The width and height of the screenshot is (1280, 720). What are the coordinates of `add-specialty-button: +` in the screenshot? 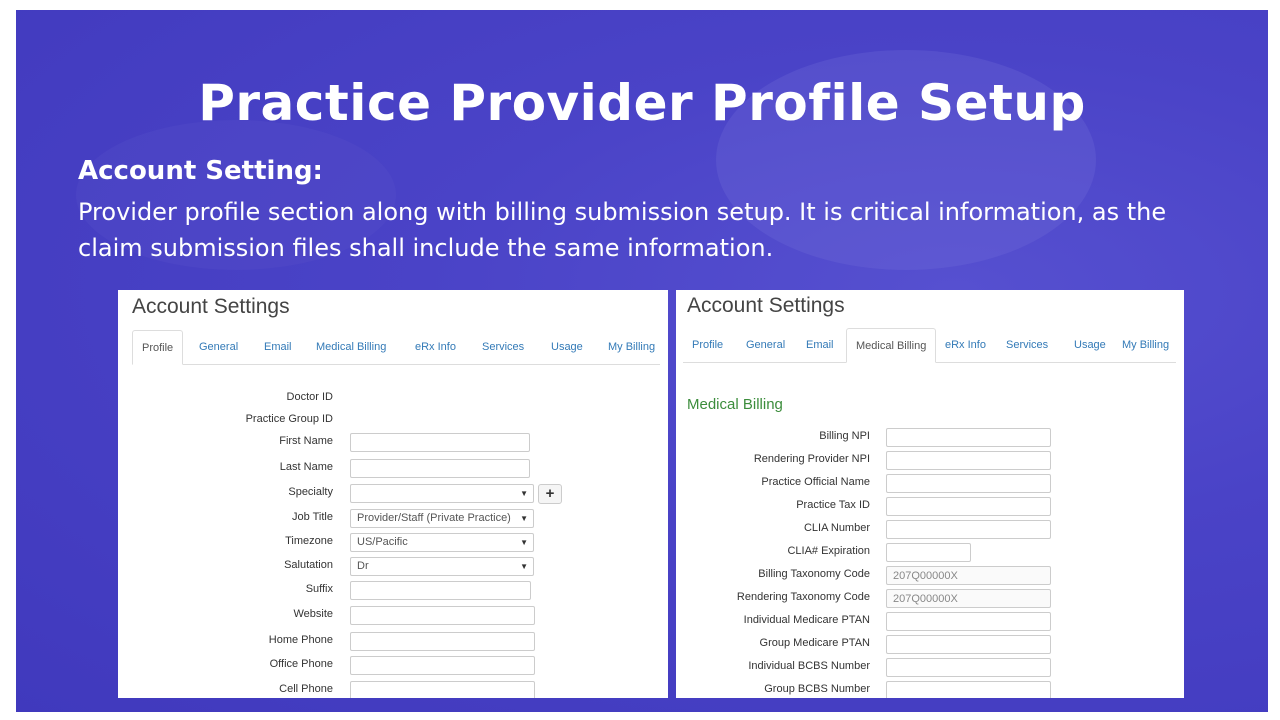 It's located at (550, 494).